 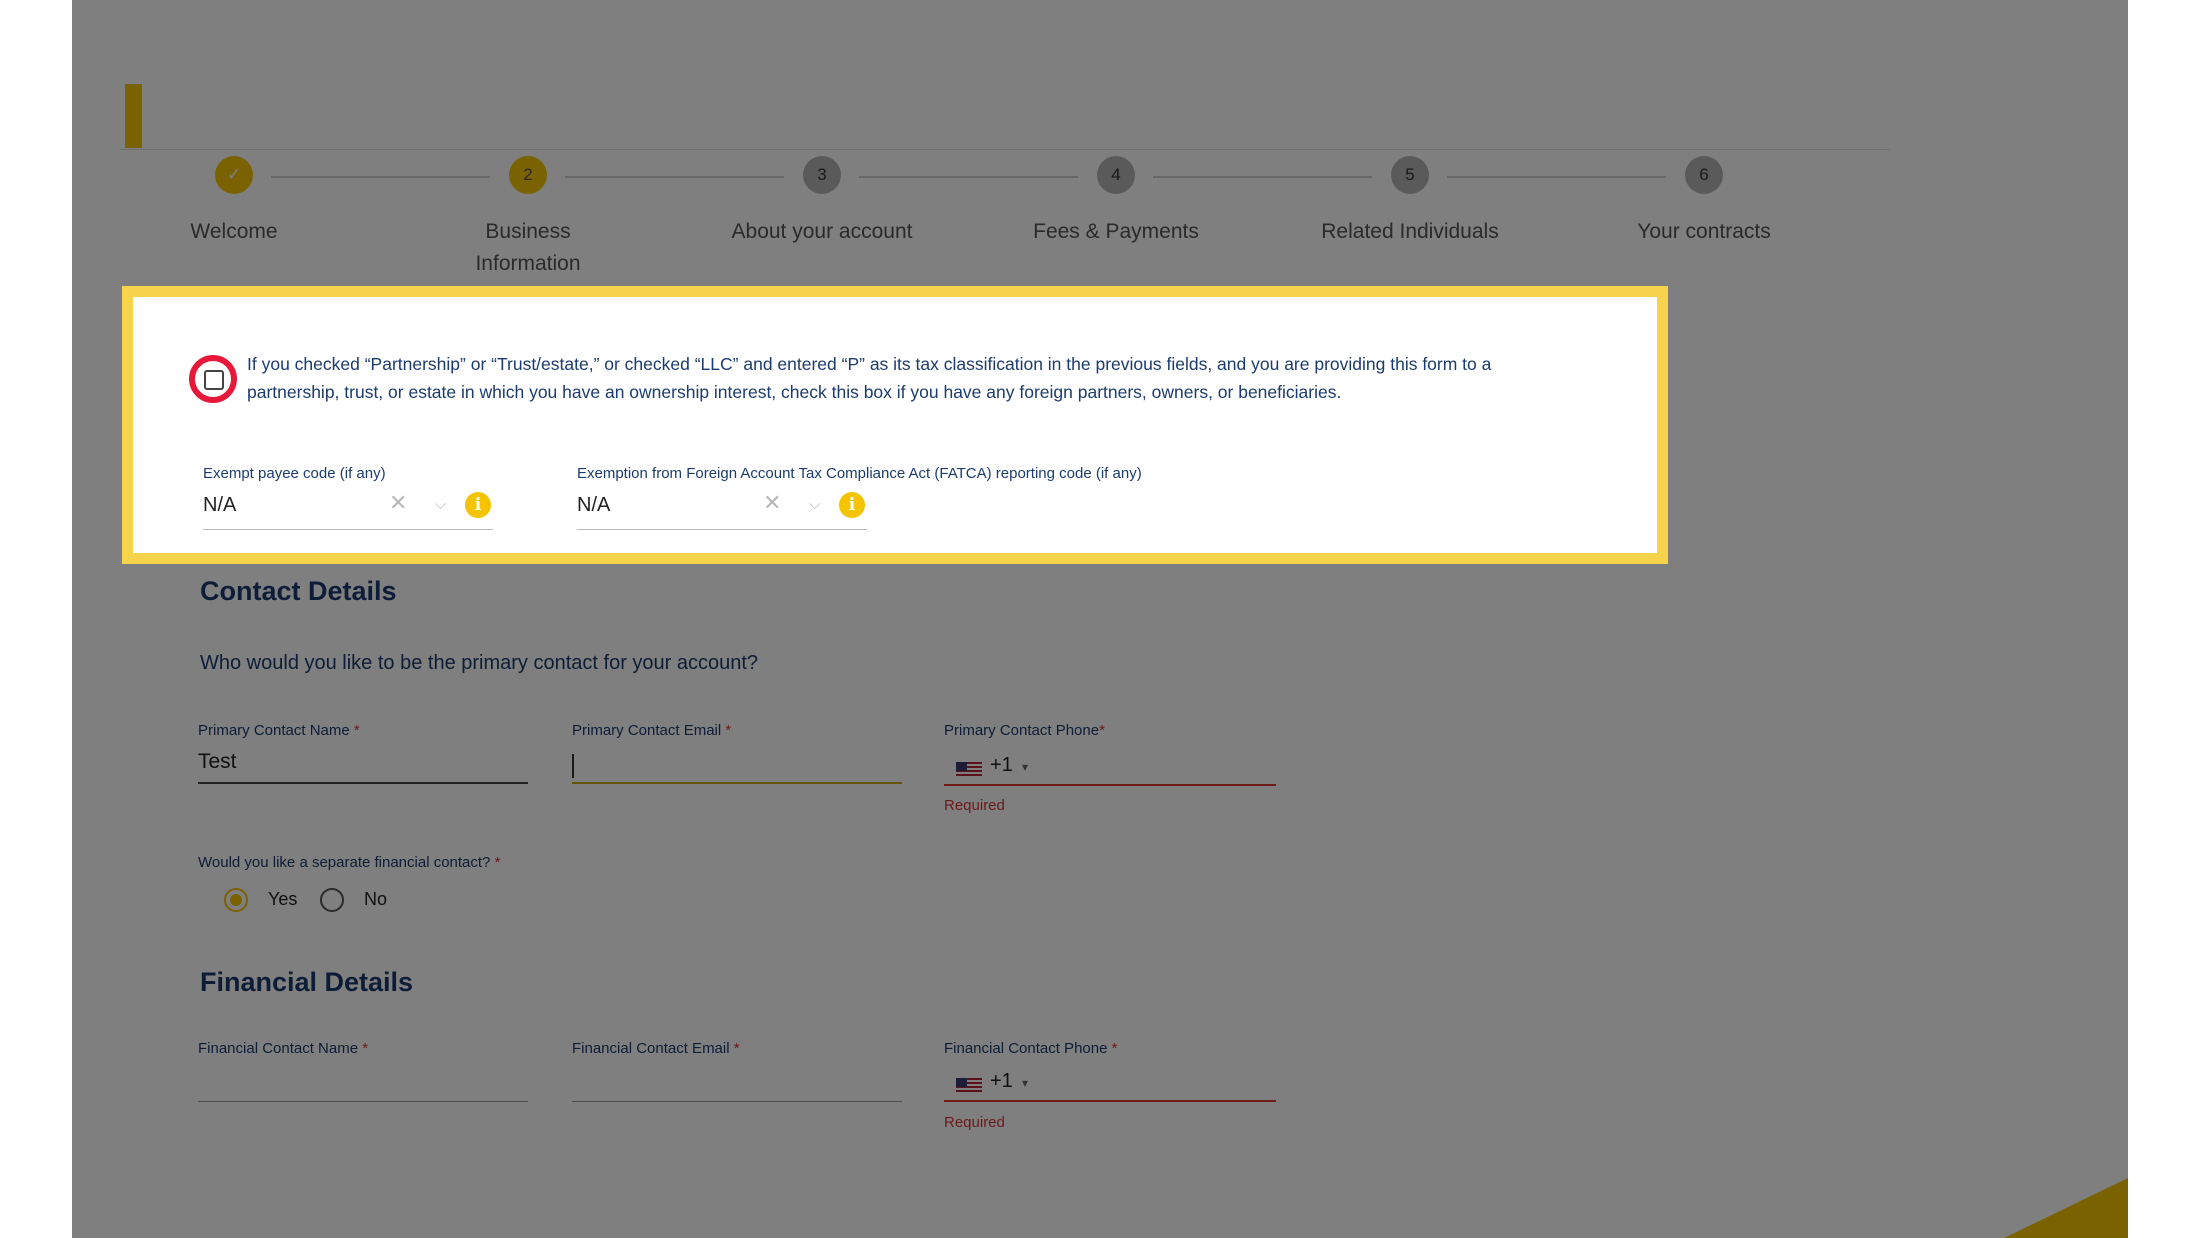 What do you see at coordinates (974, 1122) in the screenshot?
I see `financial-phone-error: Required` at bounding box center [974, 1122].